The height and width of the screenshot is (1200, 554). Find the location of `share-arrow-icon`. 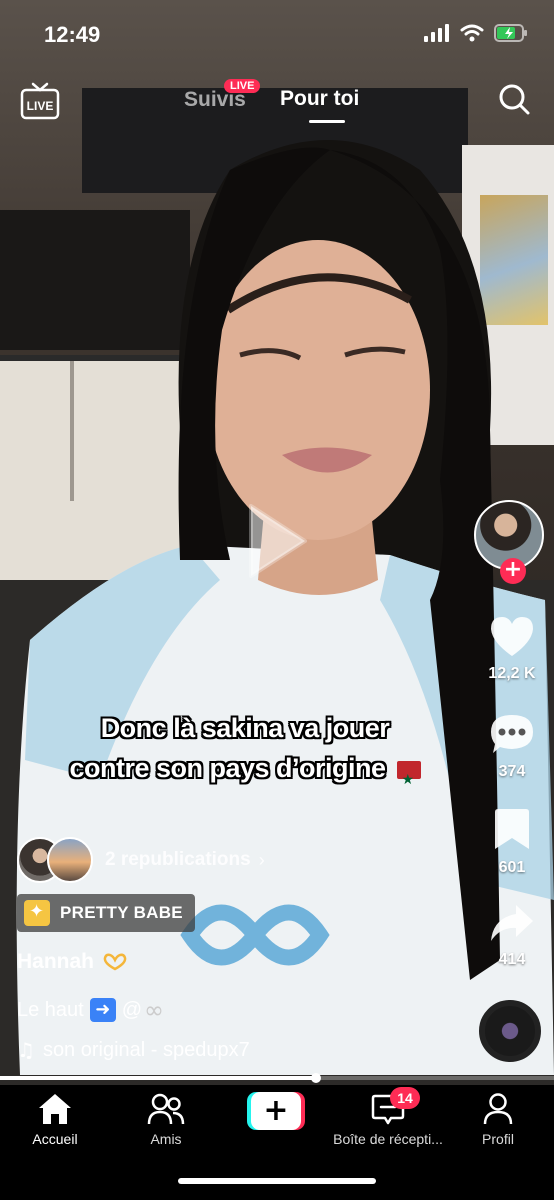

share-arrow-icon is located at coordinates (512, 923).